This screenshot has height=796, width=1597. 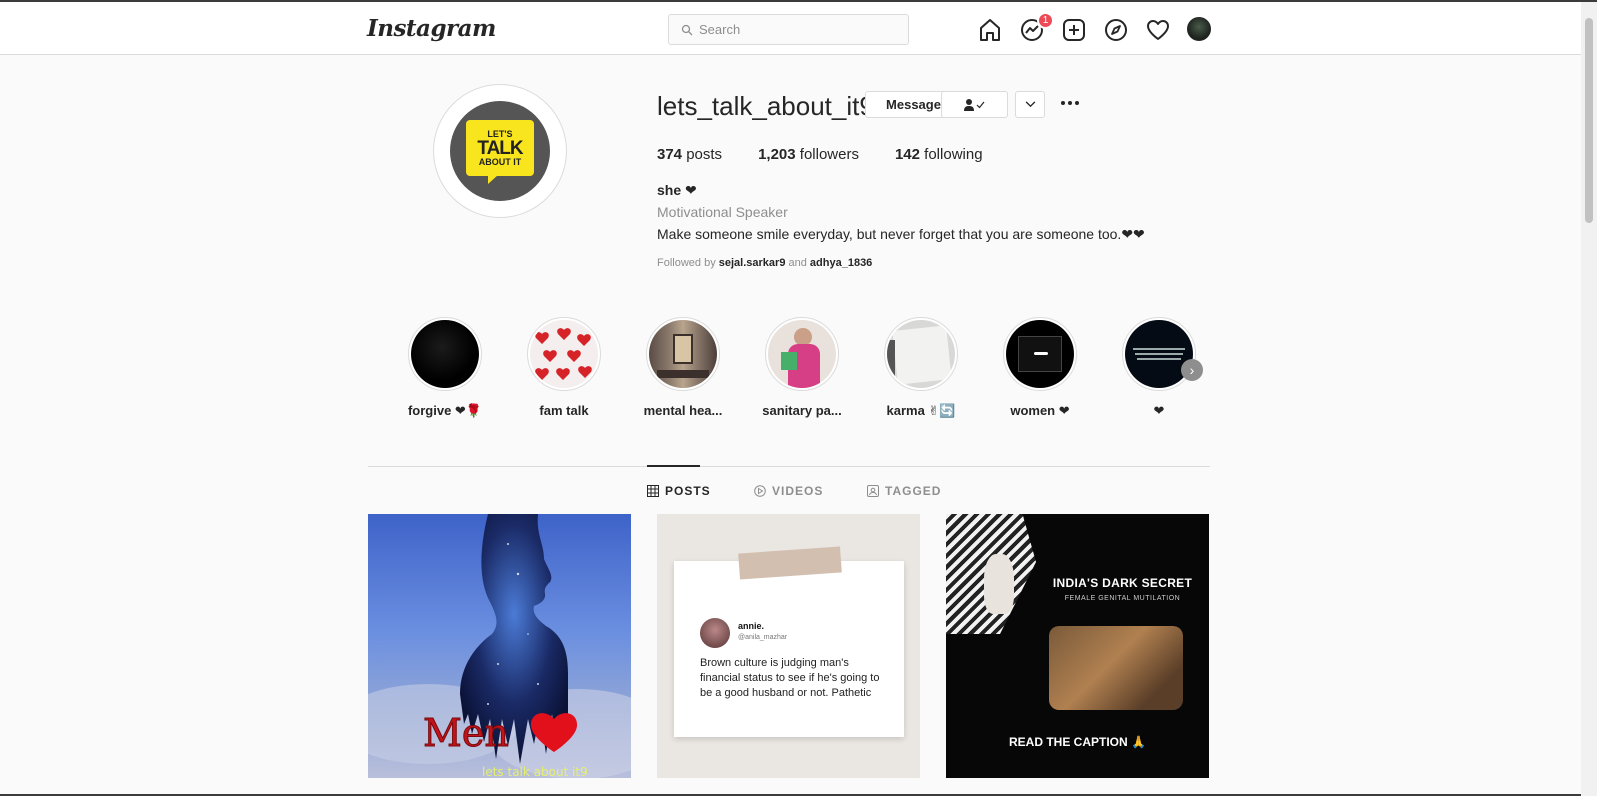 I want to click on logo-text-line3: ABOUT IT, so click(x=500, y=161).